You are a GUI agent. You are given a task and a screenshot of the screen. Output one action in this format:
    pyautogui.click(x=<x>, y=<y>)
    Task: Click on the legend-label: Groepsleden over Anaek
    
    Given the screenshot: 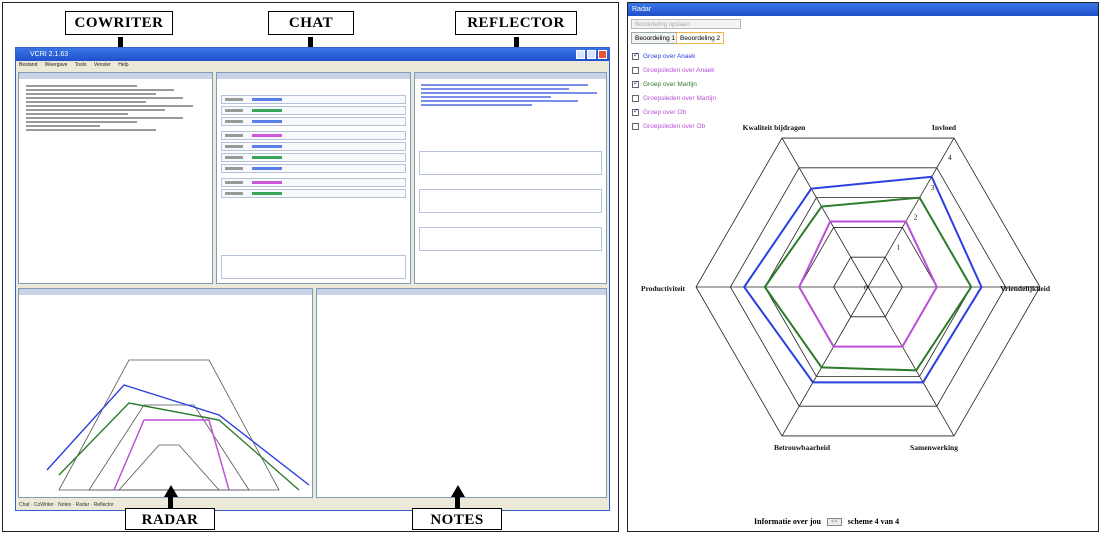 What is the action you would take?
    pyautogui.click(x=679, y=70)
    